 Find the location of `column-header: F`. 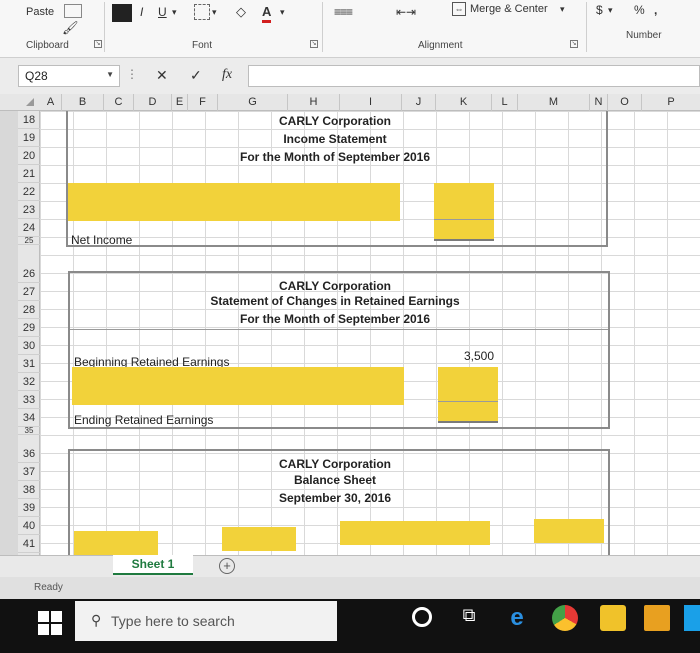

column-header: F is located at coordinates (203, 102).